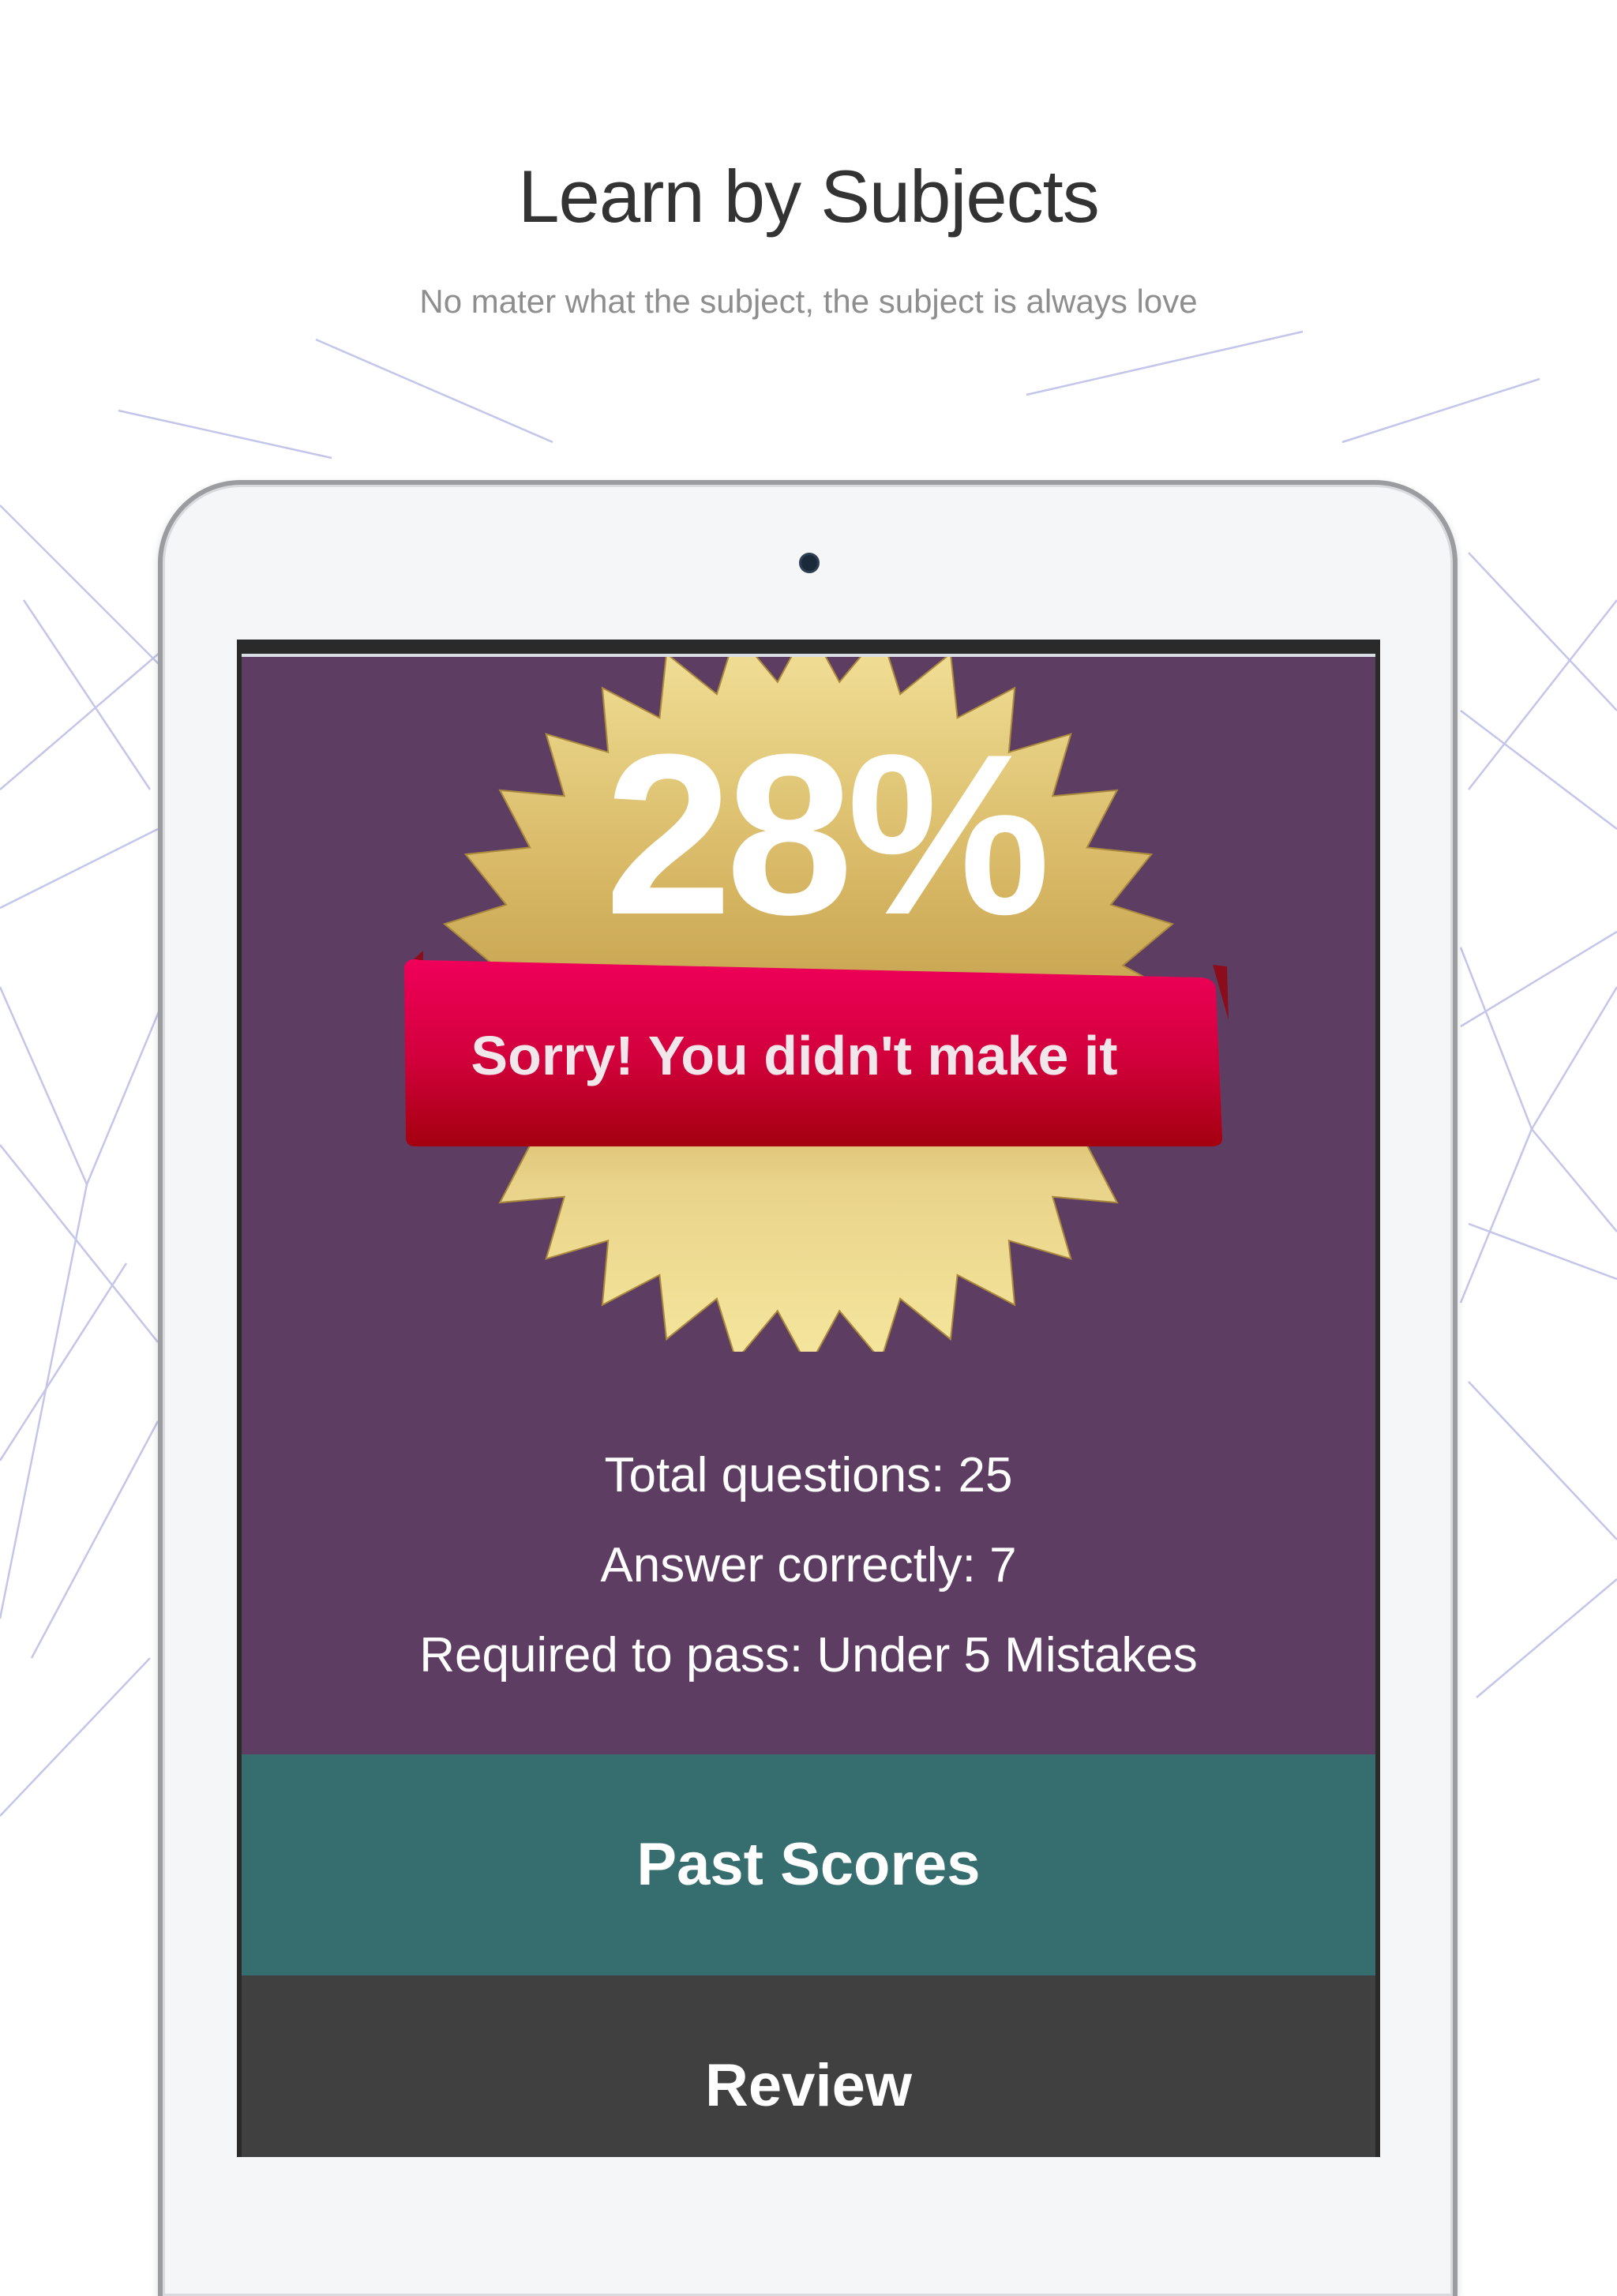 The height and width of the screenshot is (2296, 1617). I want to click on stat-required-to-pass: Required to pass: Under 5 Mistakes, so click(808, 1655).